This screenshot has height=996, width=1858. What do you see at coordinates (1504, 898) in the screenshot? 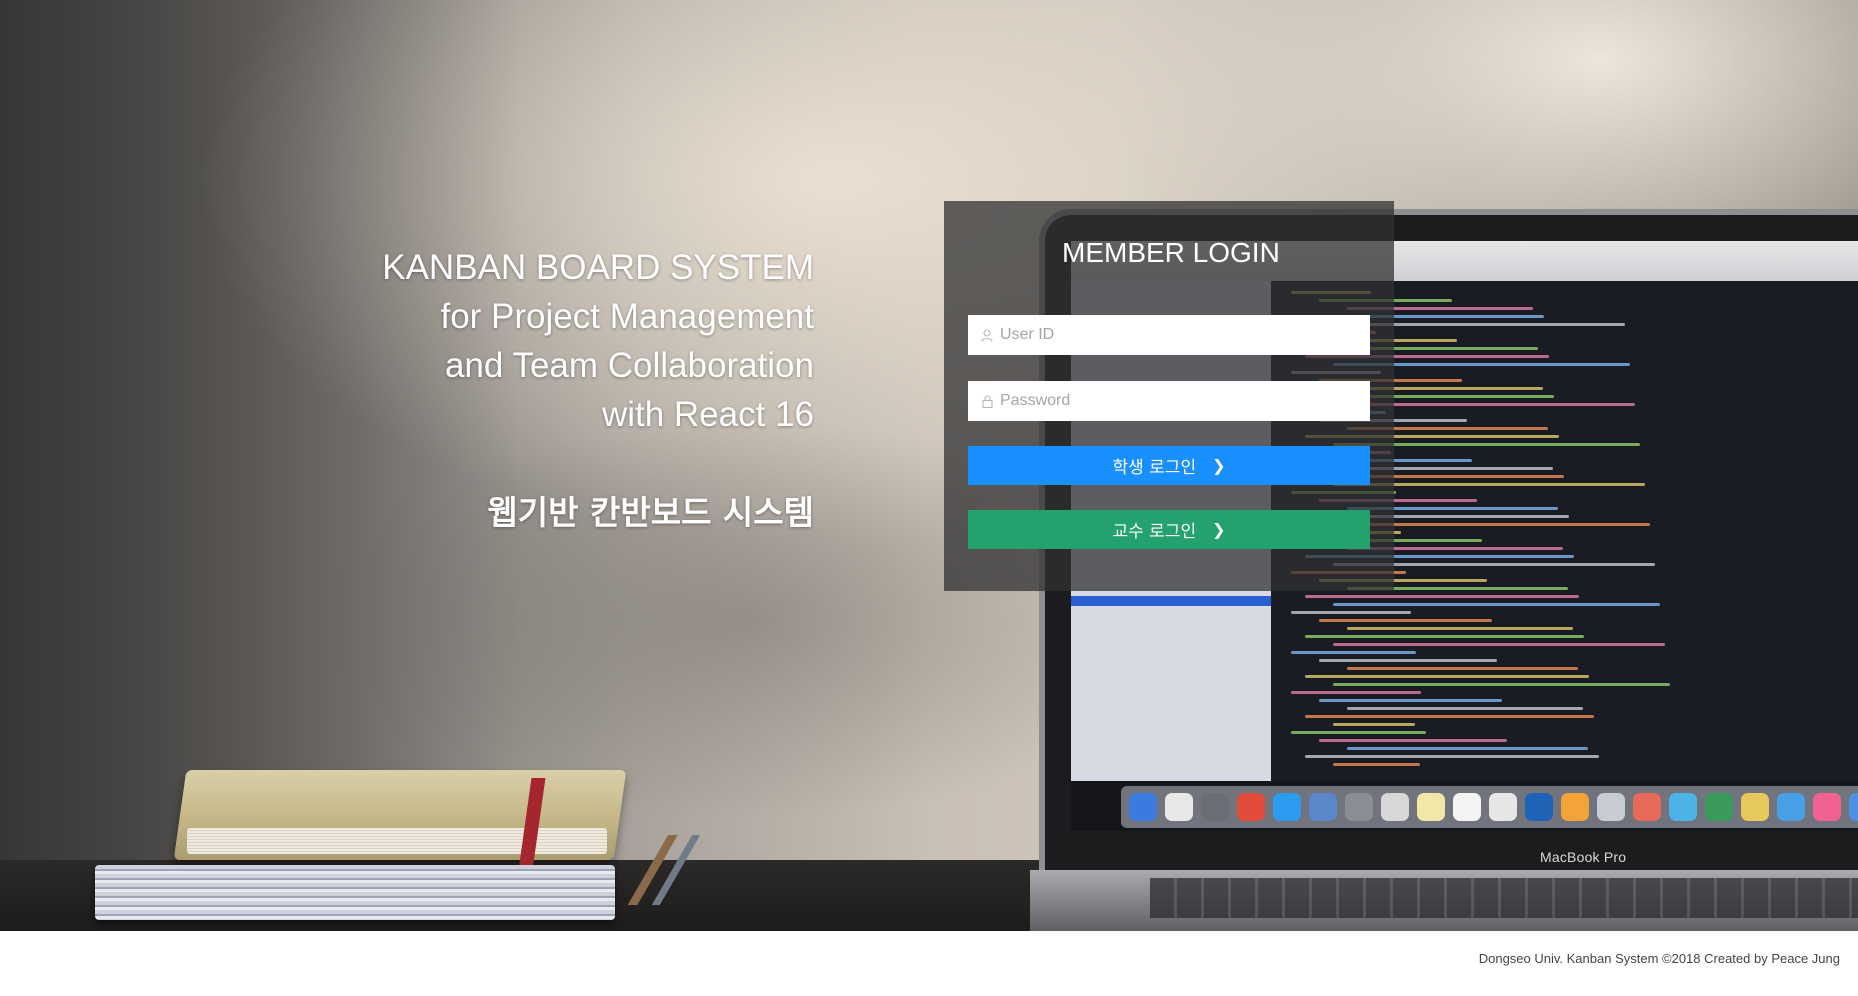
I see `laptop-keyboard` at bounding box center [1504, 898].